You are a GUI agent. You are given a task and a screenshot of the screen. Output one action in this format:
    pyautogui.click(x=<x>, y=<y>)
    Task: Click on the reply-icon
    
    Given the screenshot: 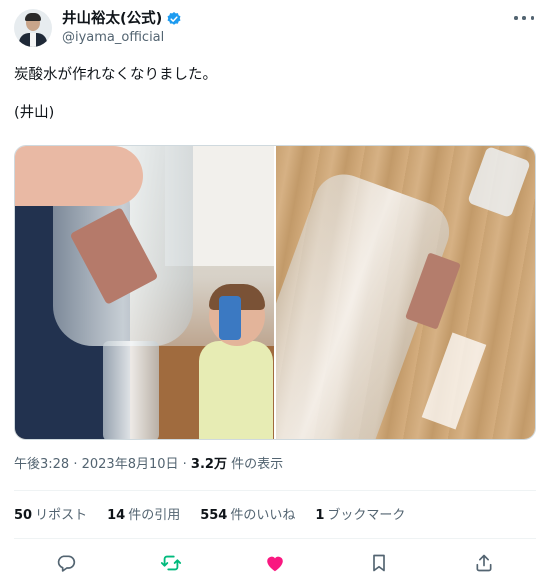 What is the action you would take?
    pyautogui.click(x=66, y=563)
    